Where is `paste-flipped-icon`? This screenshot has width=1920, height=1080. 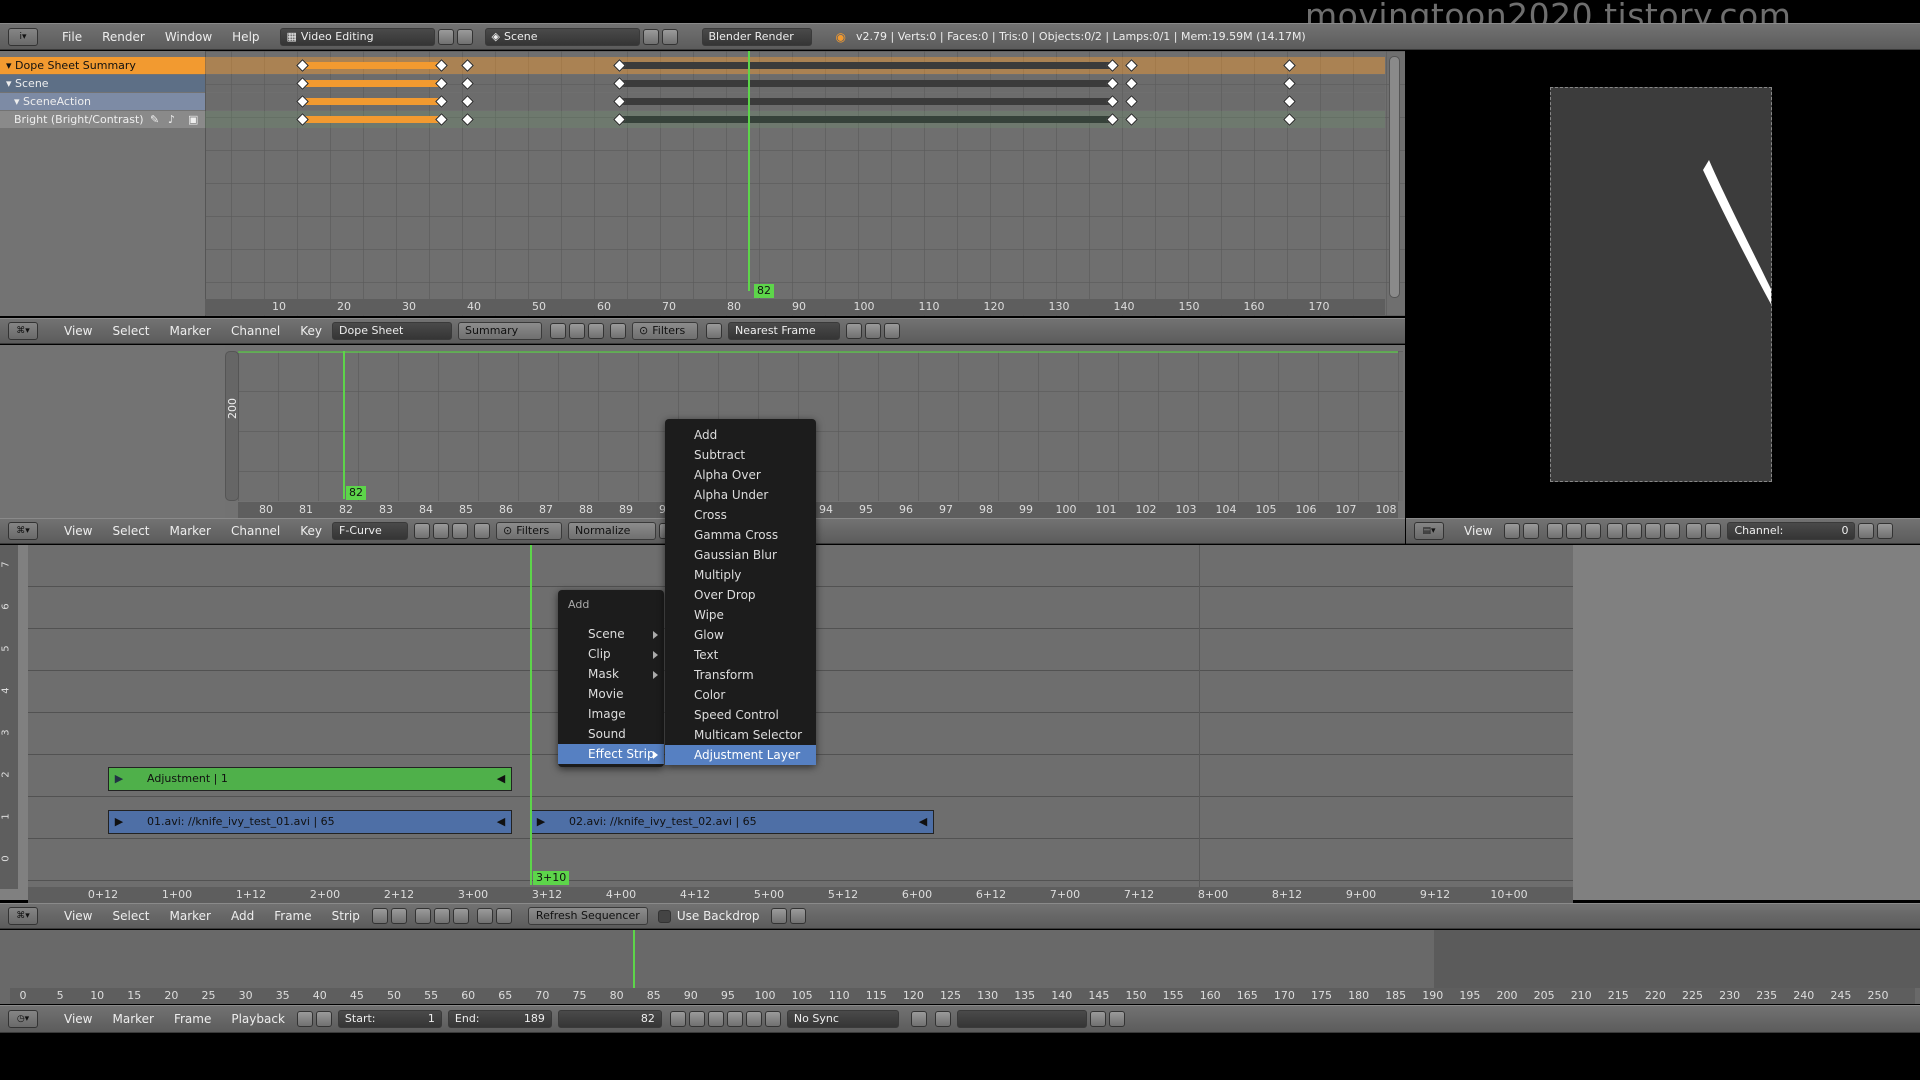
paste-flipped-icon is located at coordinates (892, 331).